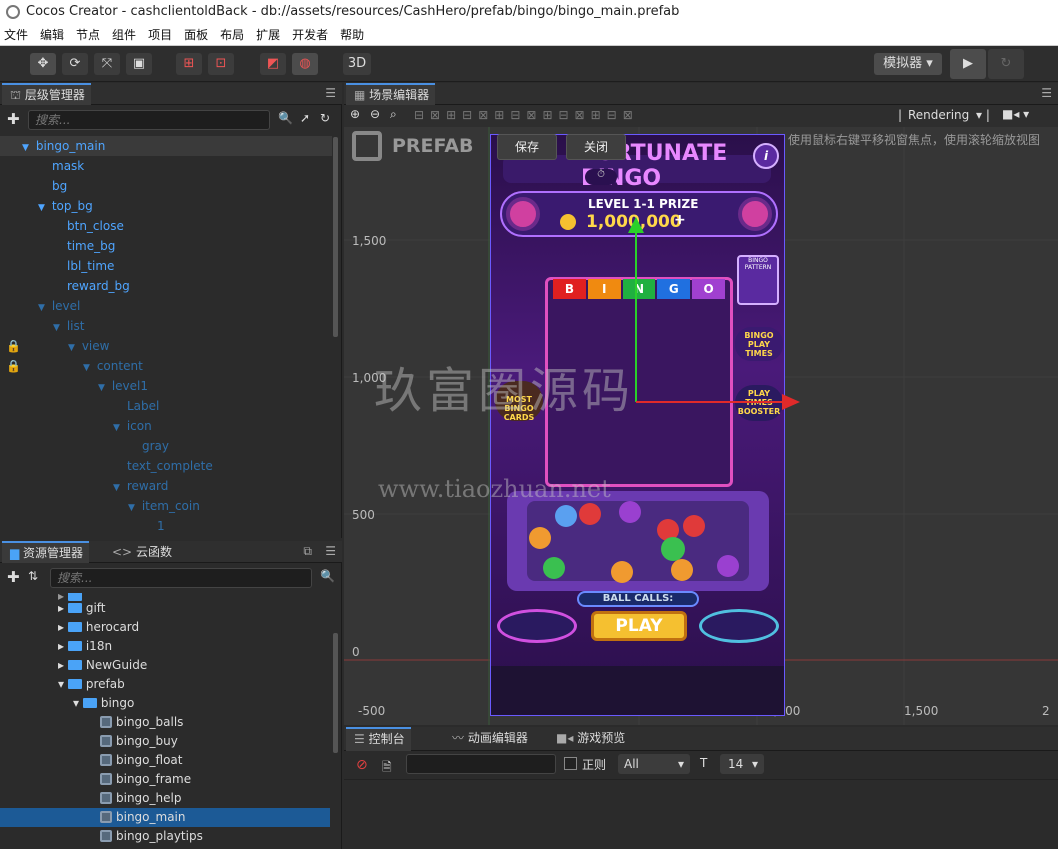 The height and width of the screenshot is (849, 1058). Describe the element at coordinates (596, 147) in the screenshot. I see `close-button: 关闭` at that location.